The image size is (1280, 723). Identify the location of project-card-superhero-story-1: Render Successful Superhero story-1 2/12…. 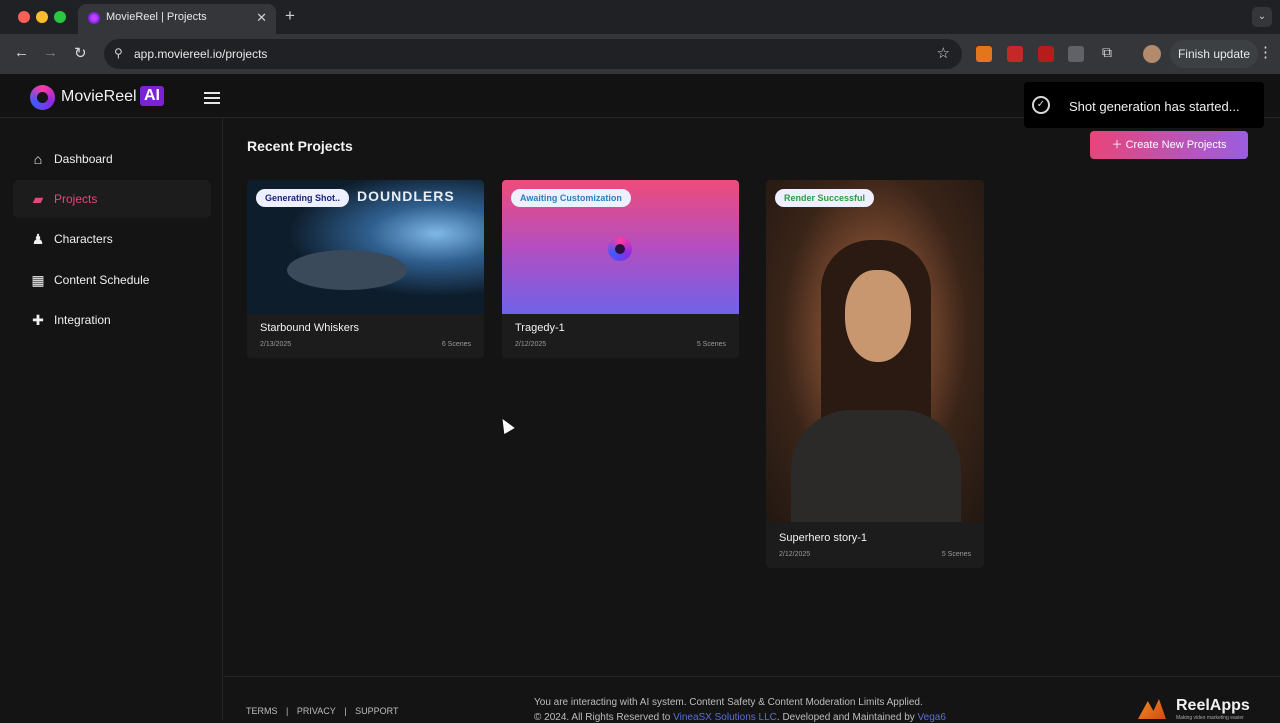
(875, 374).